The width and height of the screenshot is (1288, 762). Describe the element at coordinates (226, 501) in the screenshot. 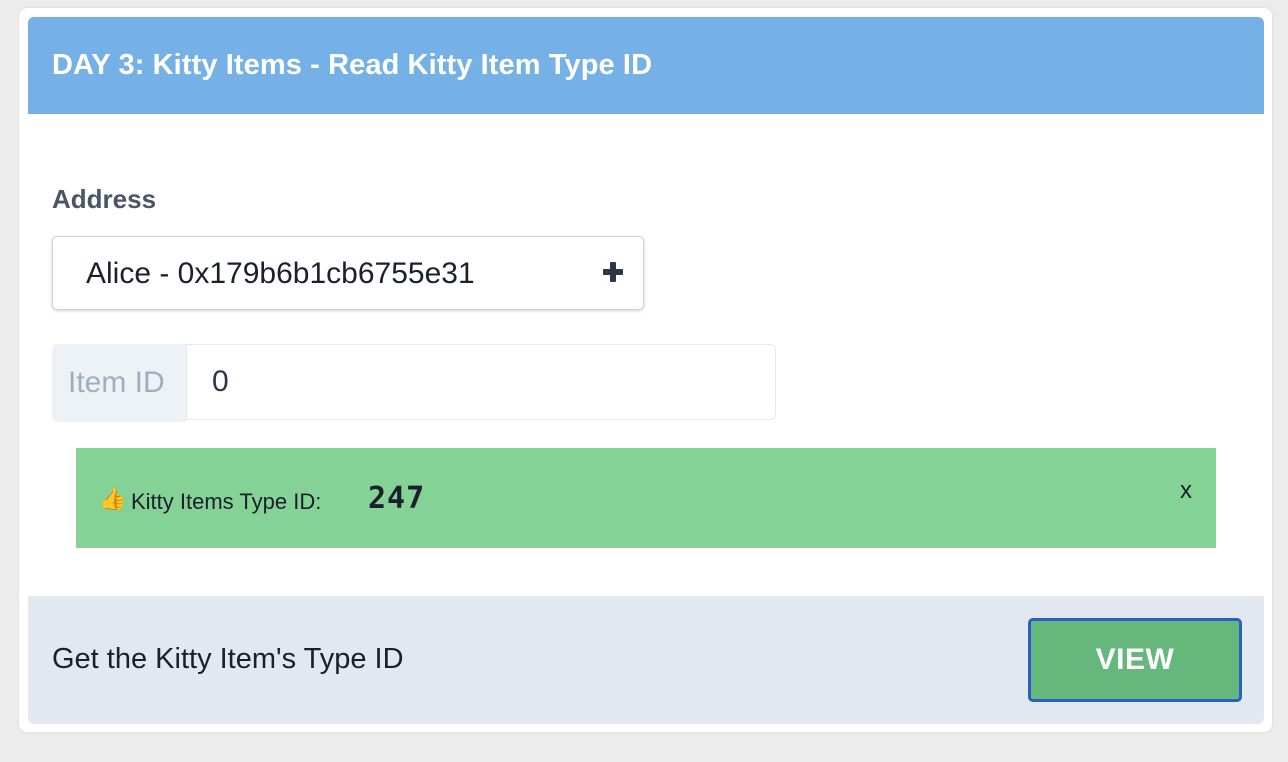

I see `result-label: Kitty Items Type ID:` at that location.